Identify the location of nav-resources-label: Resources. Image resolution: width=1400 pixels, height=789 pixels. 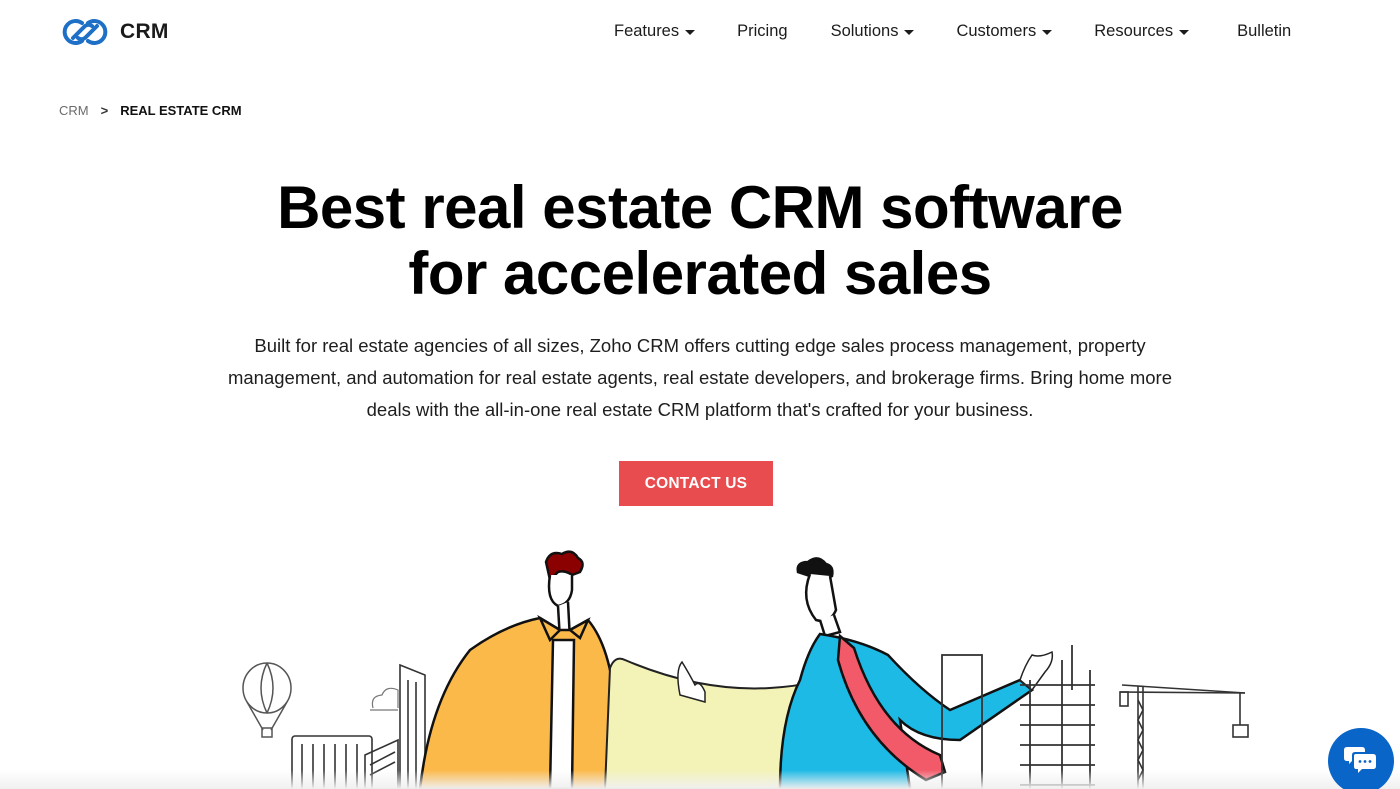
(1134, 31).